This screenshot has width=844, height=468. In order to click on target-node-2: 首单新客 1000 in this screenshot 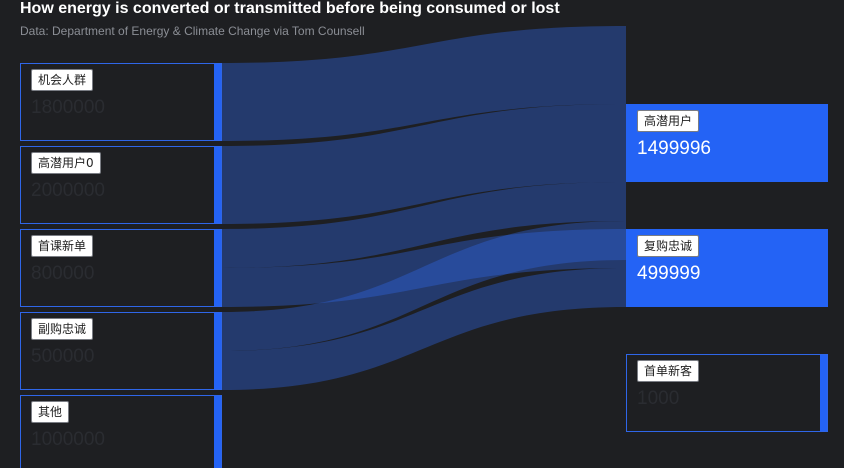, I will do `click(727, 393)`.